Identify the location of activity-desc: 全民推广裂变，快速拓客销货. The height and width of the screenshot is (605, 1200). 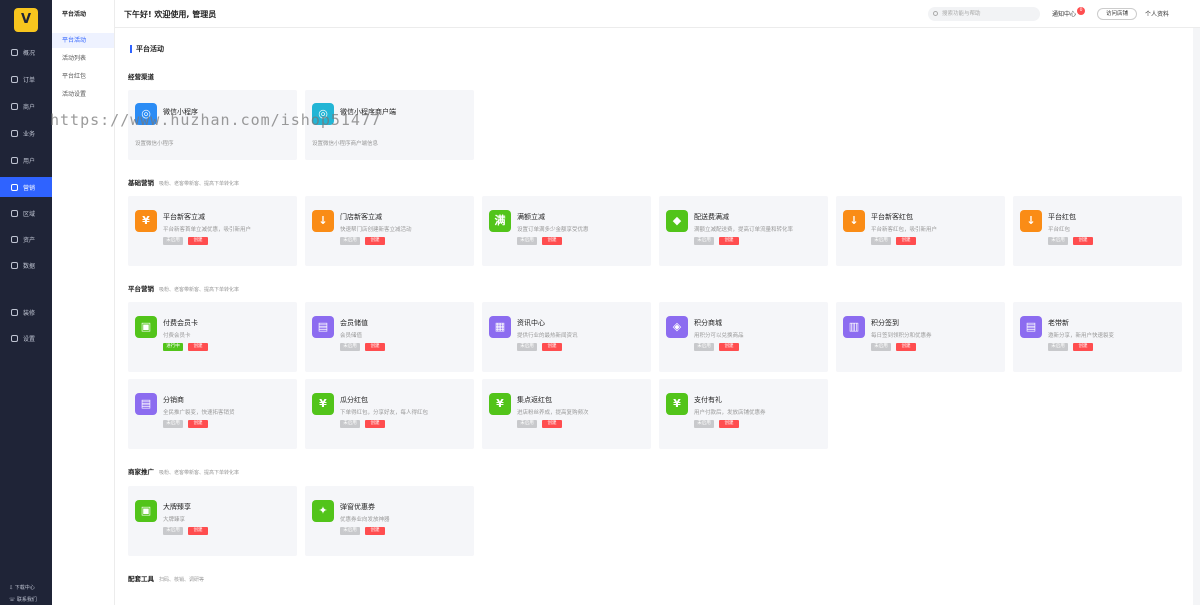
(199, 413).